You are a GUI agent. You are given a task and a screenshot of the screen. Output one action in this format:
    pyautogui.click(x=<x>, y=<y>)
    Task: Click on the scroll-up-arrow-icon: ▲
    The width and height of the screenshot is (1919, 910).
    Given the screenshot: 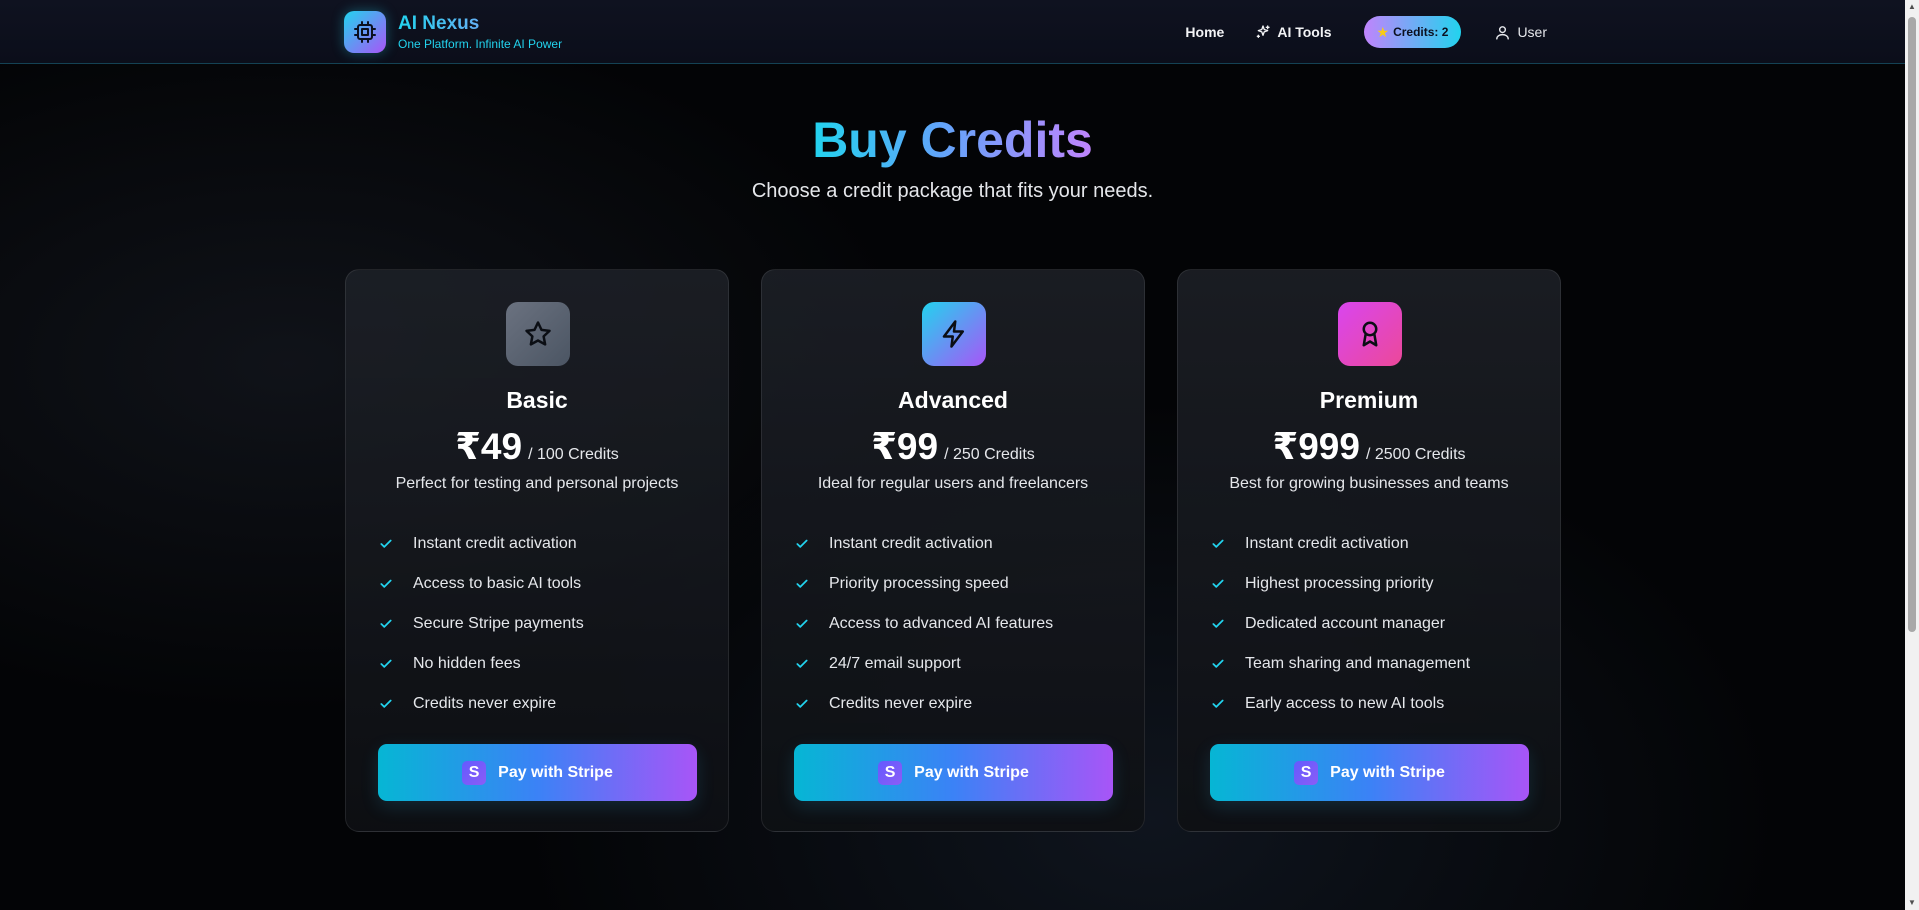 What is the action you would take?
    pyautogui.click(x=1912, y=7)
    